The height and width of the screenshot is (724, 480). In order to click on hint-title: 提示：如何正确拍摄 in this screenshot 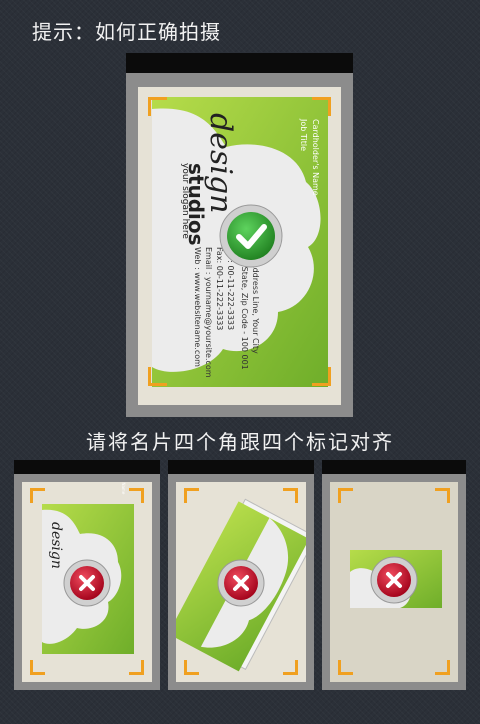, I will do `click(126, 32)`.